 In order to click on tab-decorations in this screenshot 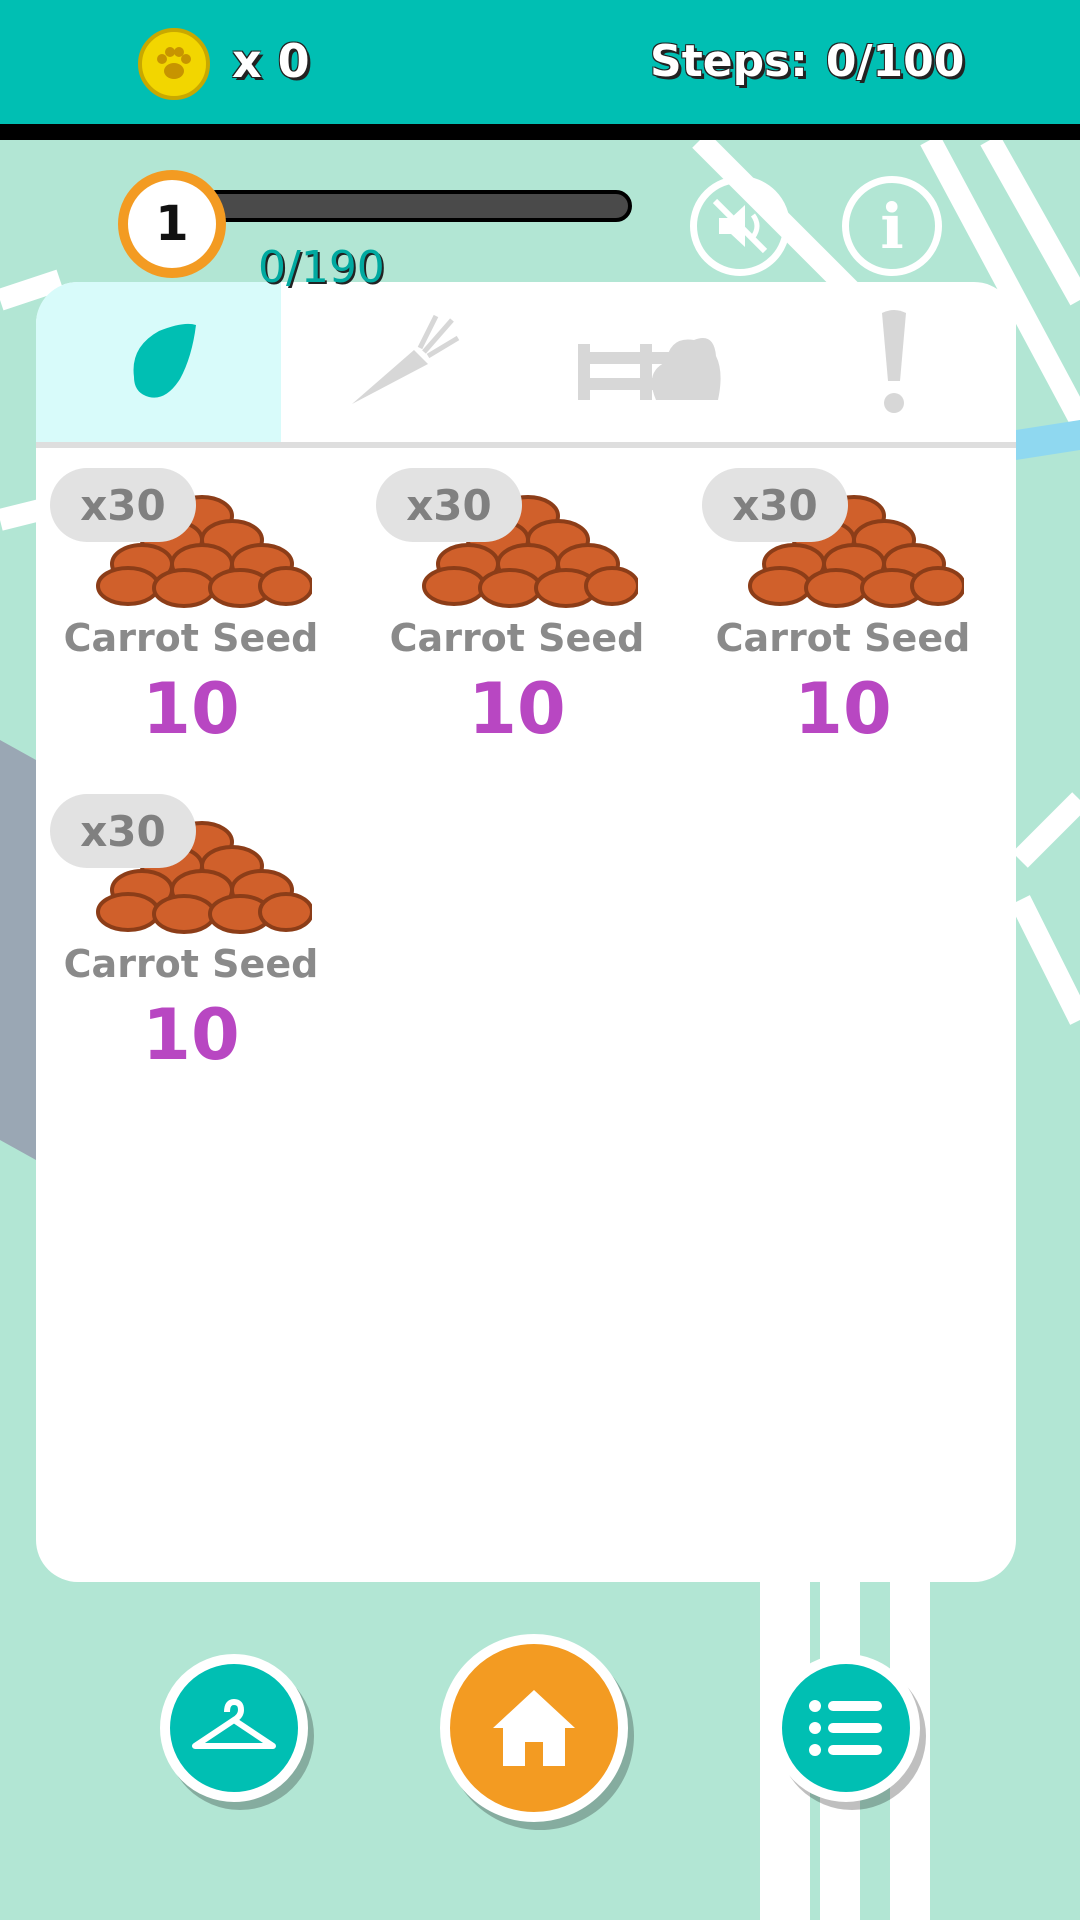, I will do `click(648, 362)`.